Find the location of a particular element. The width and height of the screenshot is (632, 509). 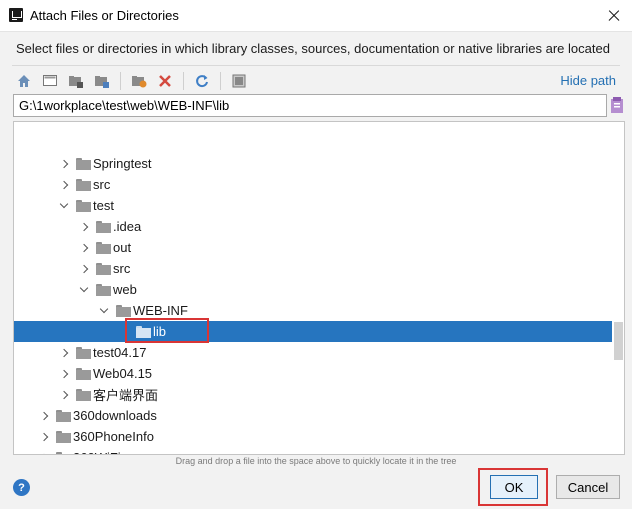

tree-row-label: out is located at coordinates (122, 247).